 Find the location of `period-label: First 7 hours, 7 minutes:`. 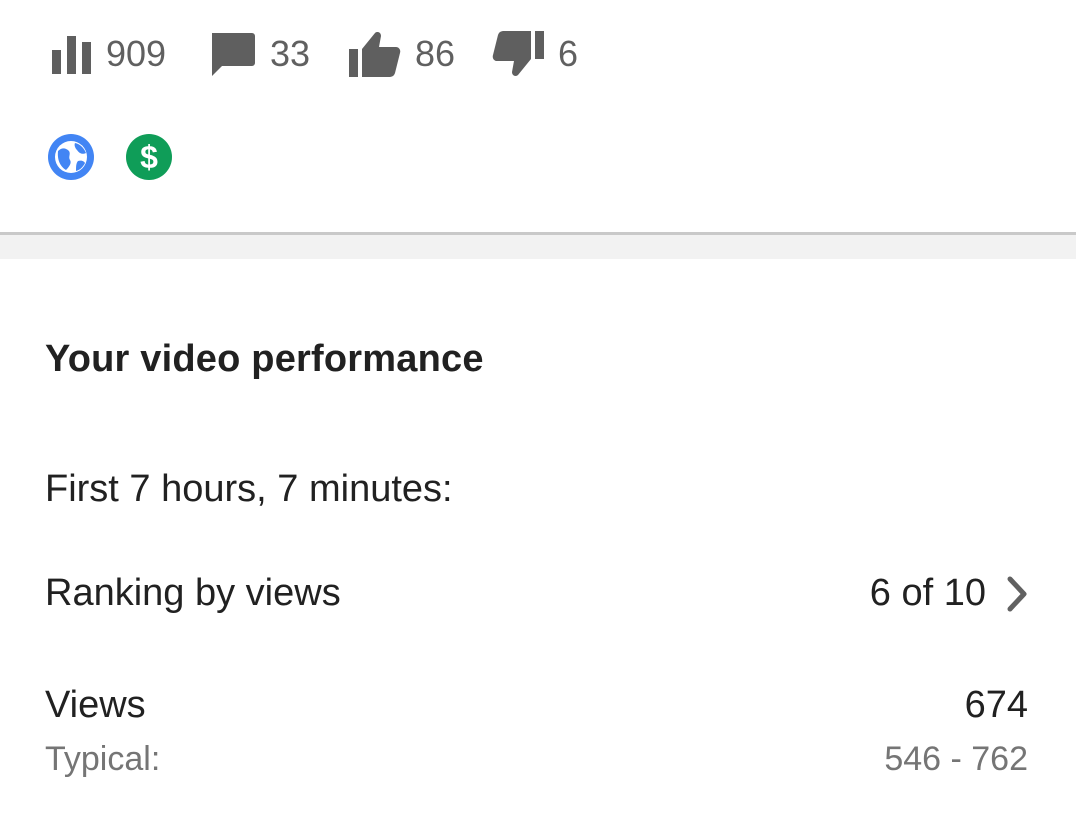

period-label: First 7 hours, 7 minutes: is located at coordinates (249, 489).